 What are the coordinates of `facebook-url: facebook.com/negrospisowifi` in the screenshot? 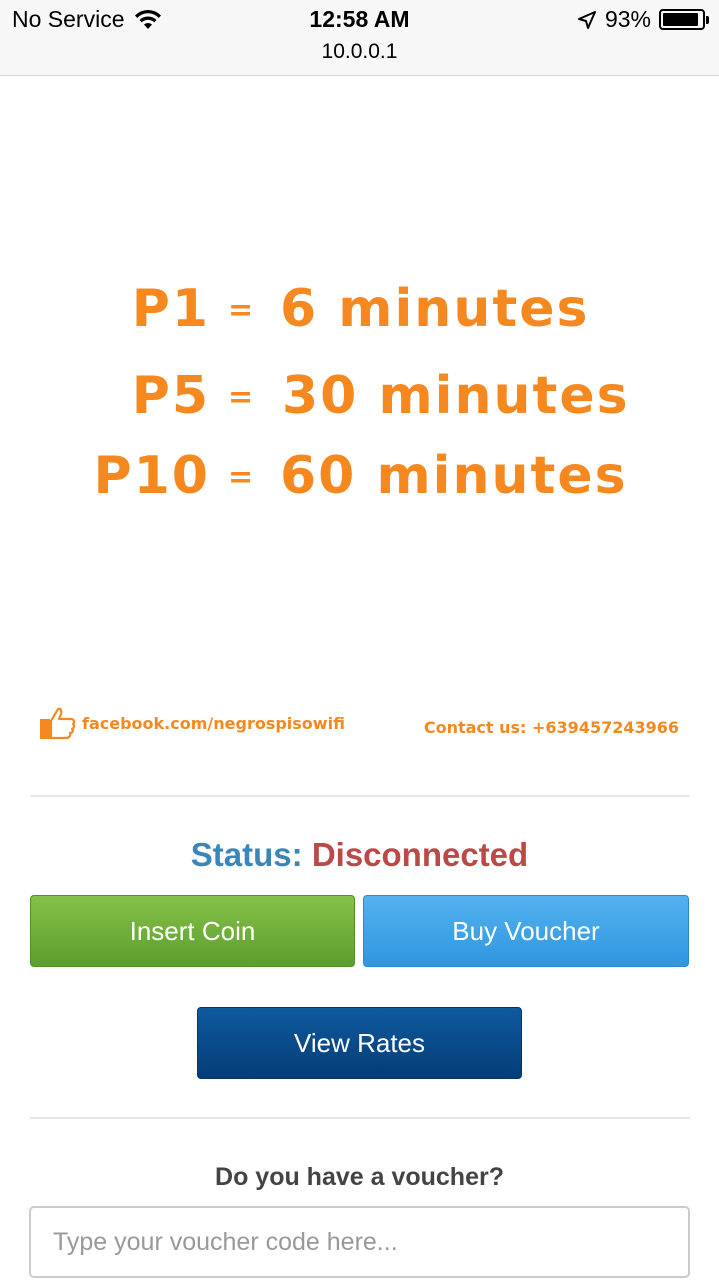 It's located at (213, 723).